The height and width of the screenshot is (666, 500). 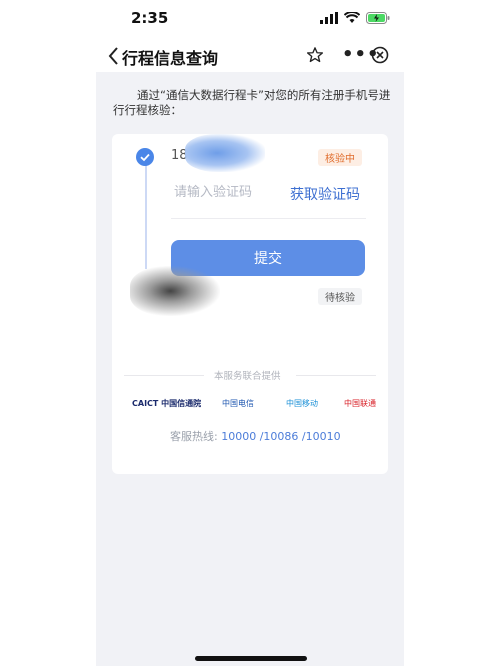 I want to click on china-unicom-logo: 中国联通, so click(x=360, y=403).